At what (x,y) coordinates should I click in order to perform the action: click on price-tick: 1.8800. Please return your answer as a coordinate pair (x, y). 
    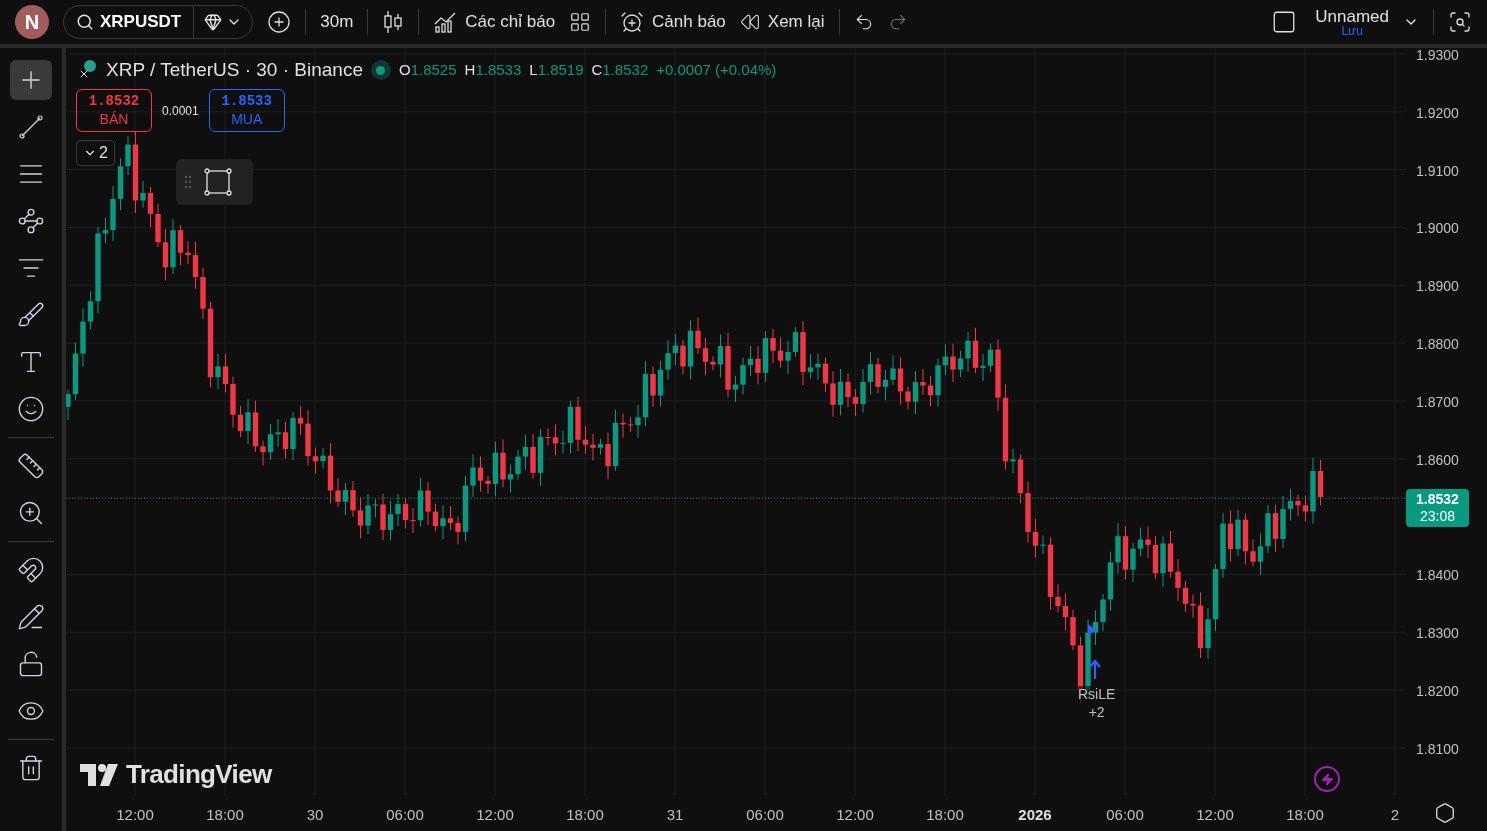
    Looking at the image, I should click on (1437, 345).